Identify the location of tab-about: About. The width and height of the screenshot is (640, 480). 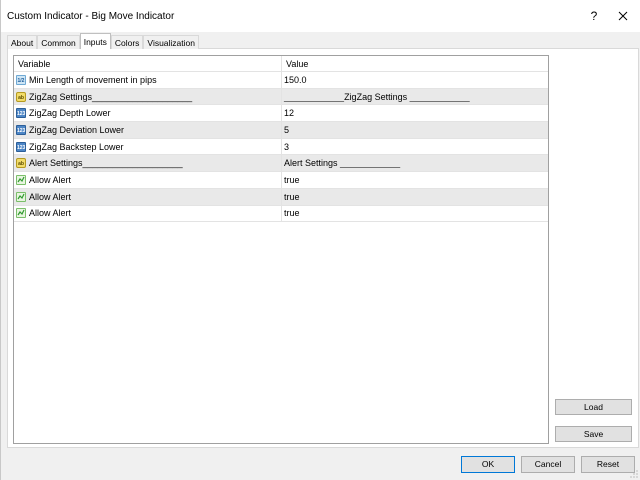
(22, 42).